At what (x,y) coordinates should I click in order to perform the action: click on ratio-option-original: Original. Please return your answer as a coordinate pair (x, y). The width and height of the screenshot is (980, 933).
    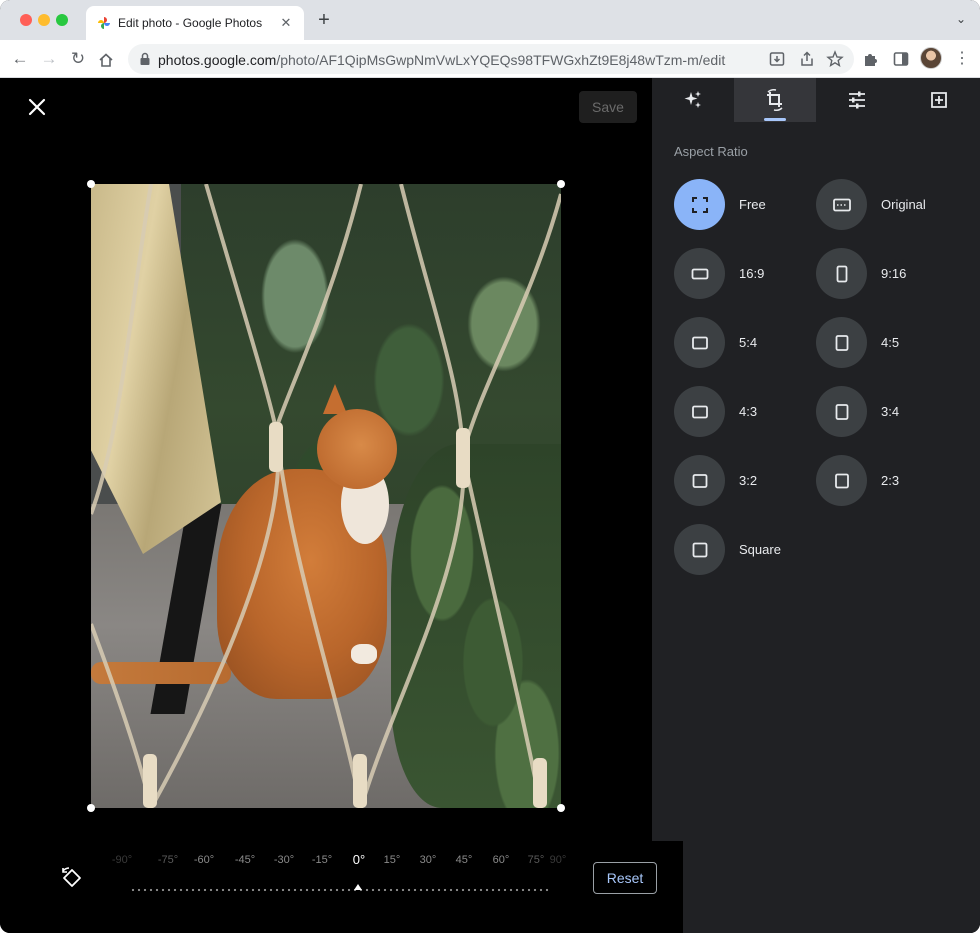
    Looking at the image, I should click on (891, 205).